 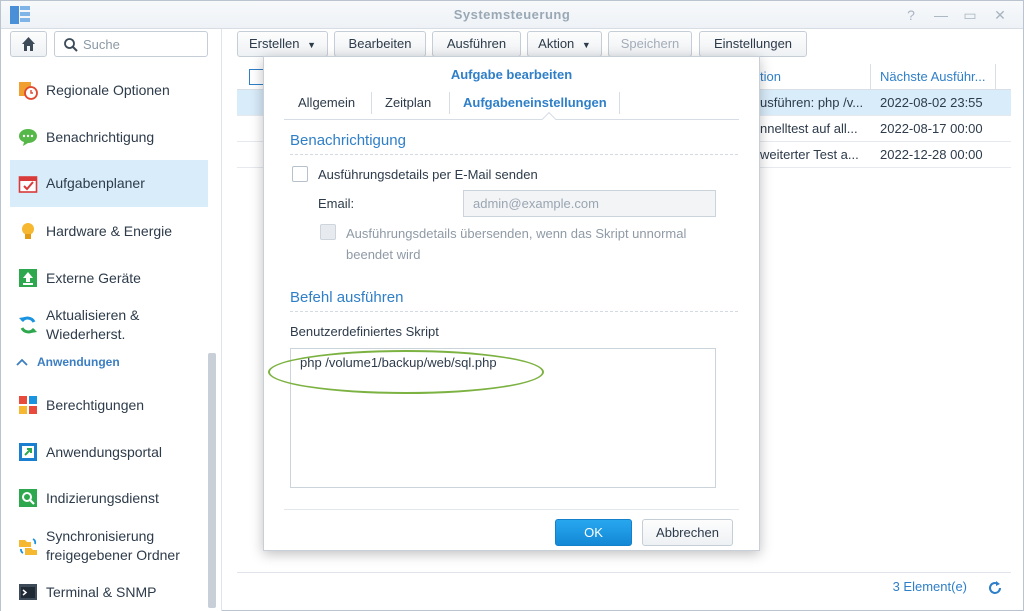 I want to click on sidebar-item-regional-options: Regionale Optionen, so click(x=109, y=90).